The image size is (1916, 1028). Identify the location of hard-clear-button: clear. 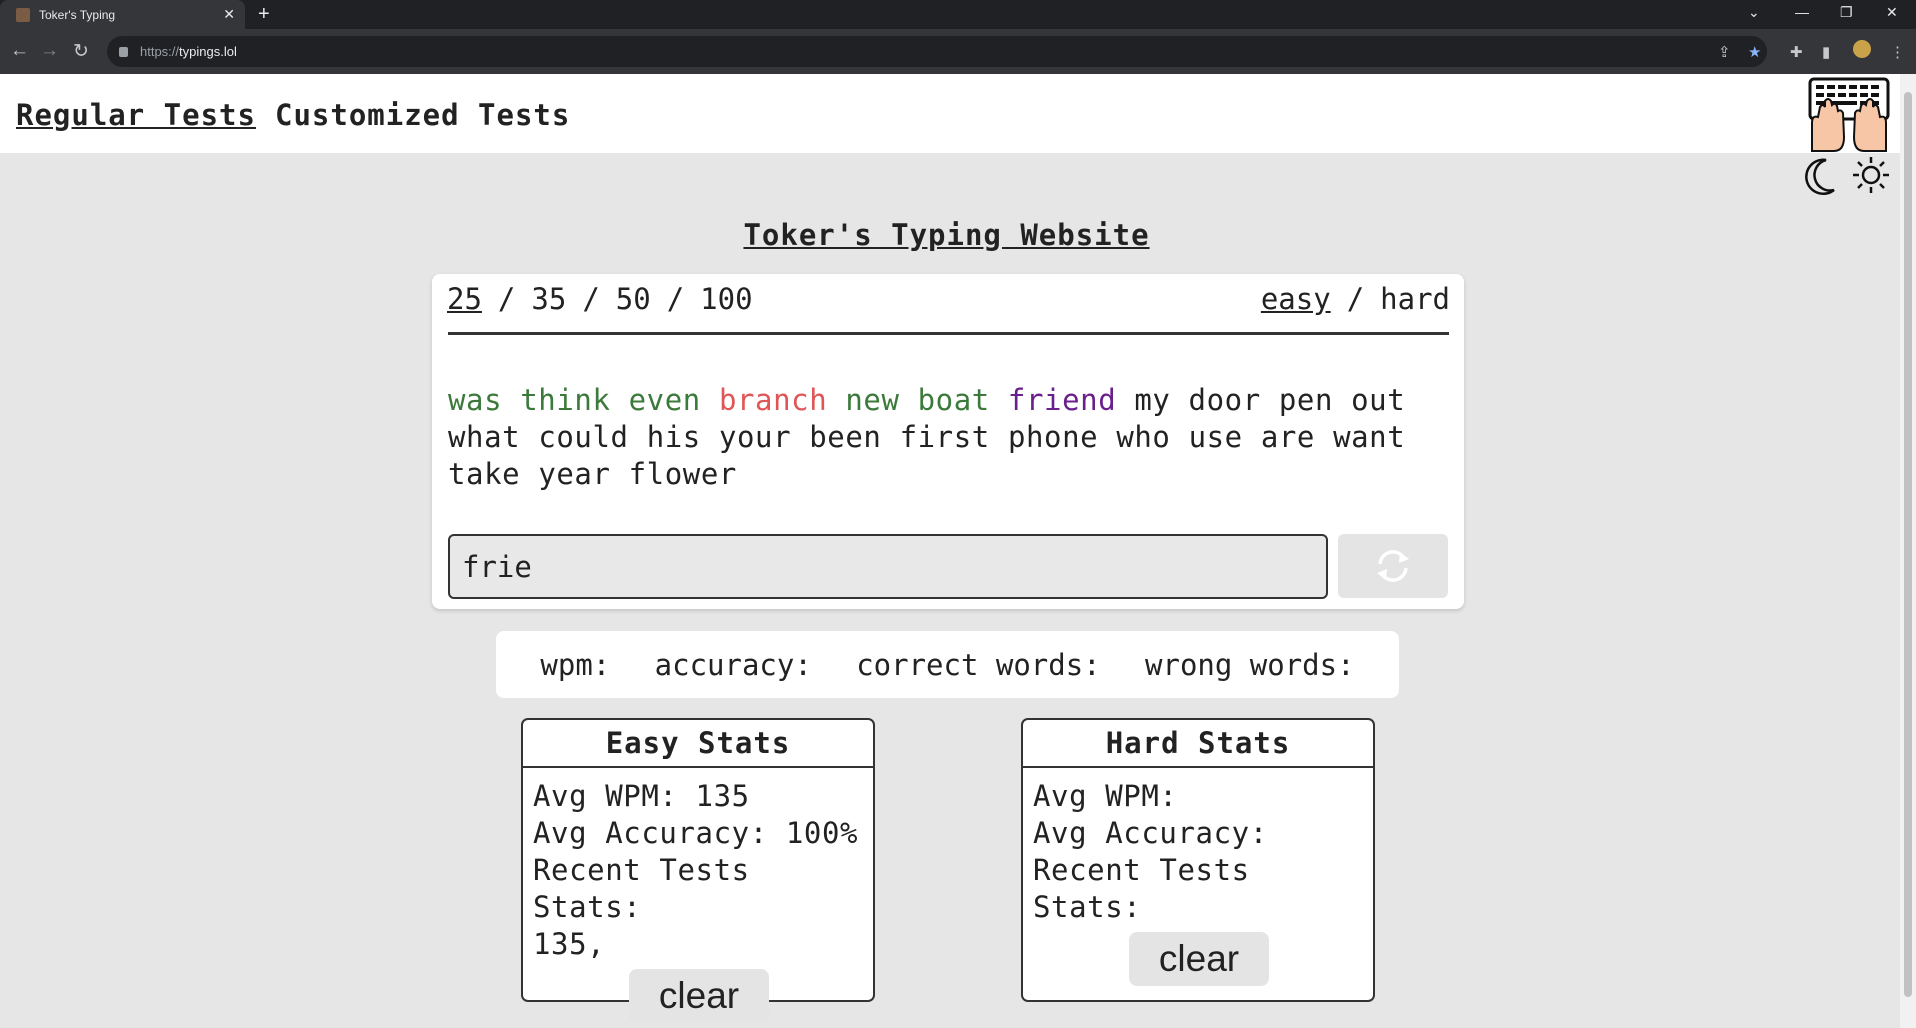
(1199, 959).